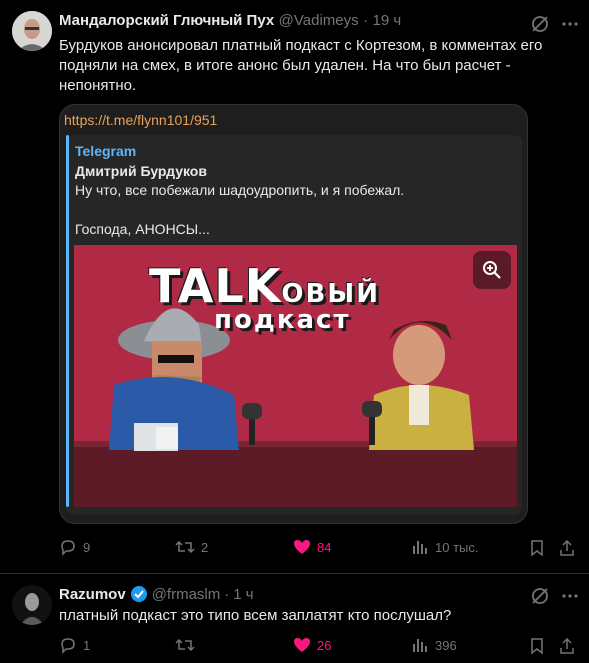  I want to click on channel-title: Дмитрий Бурдуков, so click(141, 171).